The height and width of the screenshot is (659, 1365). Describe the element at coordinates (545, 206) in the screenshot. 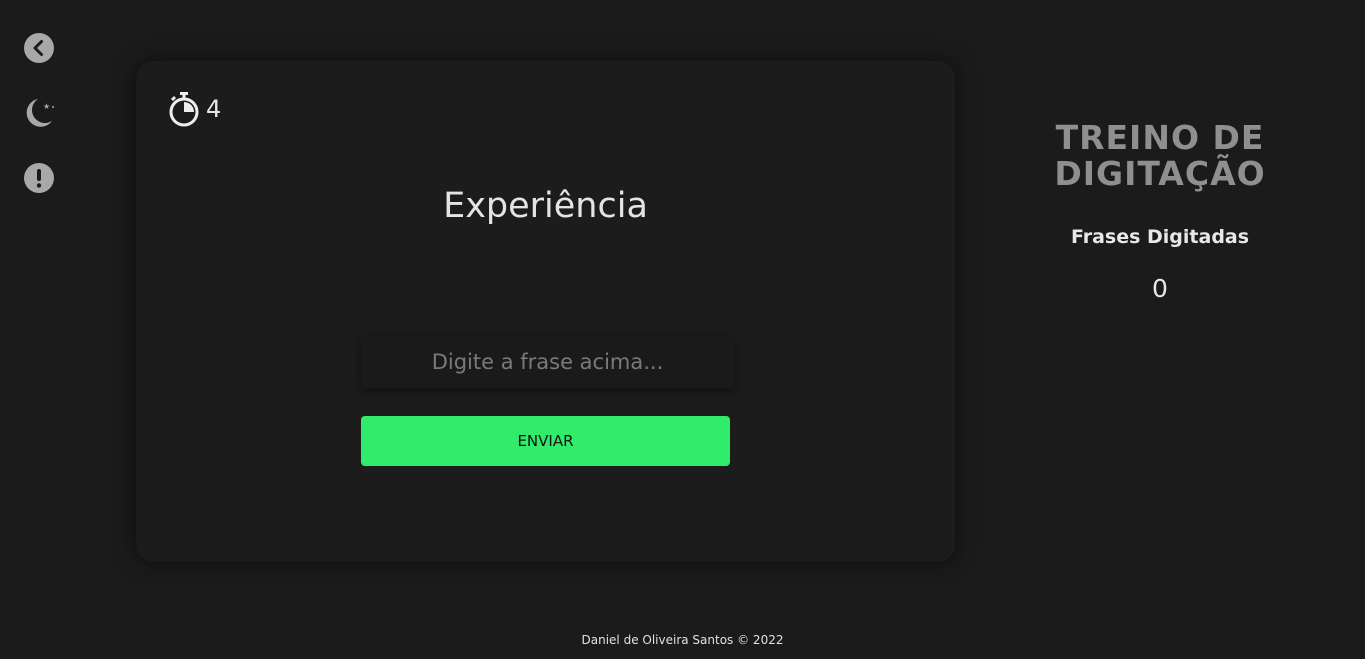

I see `target-phrase: Experiência` at that location.